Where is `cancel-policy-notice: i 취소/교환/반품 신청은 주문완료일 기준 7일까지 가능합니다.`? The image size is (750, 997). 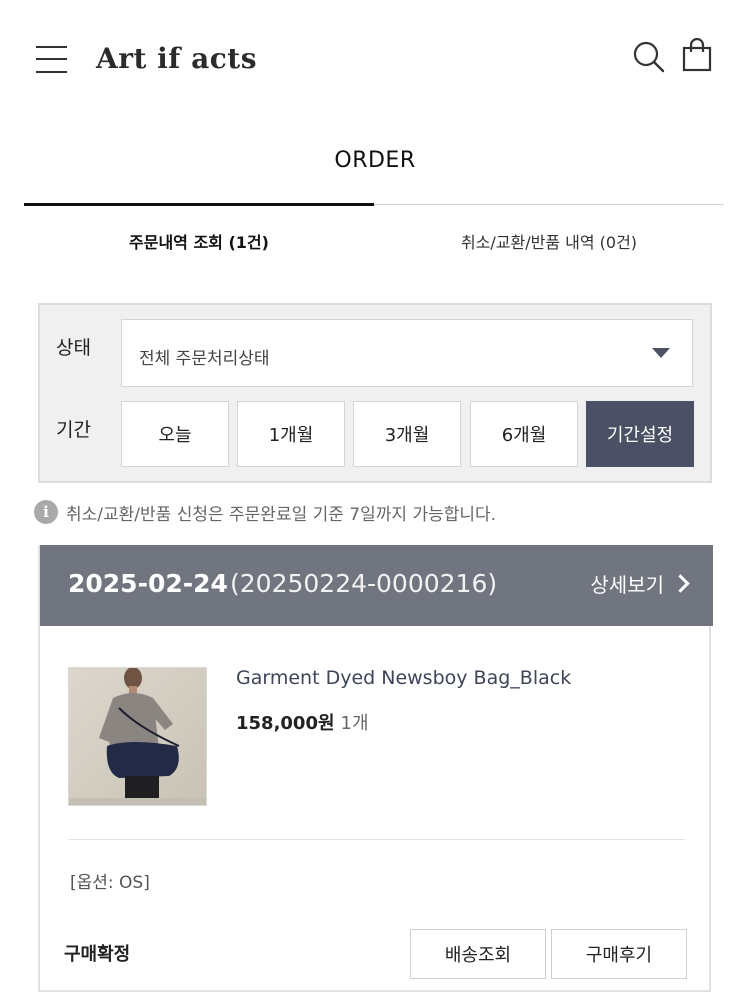
cancel-policy-notice: i 취소/교환/반품 신청은 주문완료일 기준 7일까지 가능합니다. is located at coordinates (265, 512).